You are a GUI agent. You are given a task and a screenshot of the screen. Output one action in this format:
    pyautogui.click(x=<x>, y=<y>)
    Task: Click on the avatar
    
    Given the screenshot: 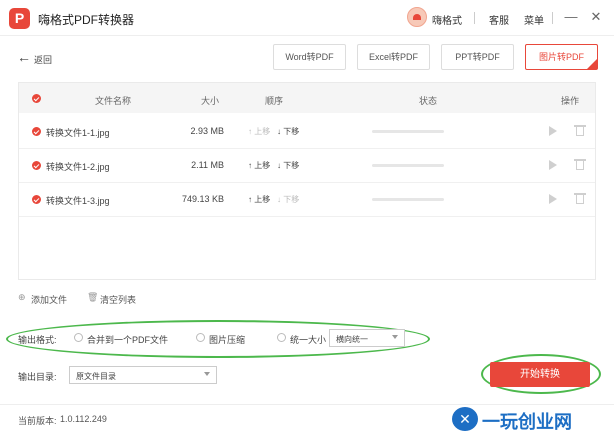 What is the action you would take?
    pyautogui.click(x=417, y=17)
    